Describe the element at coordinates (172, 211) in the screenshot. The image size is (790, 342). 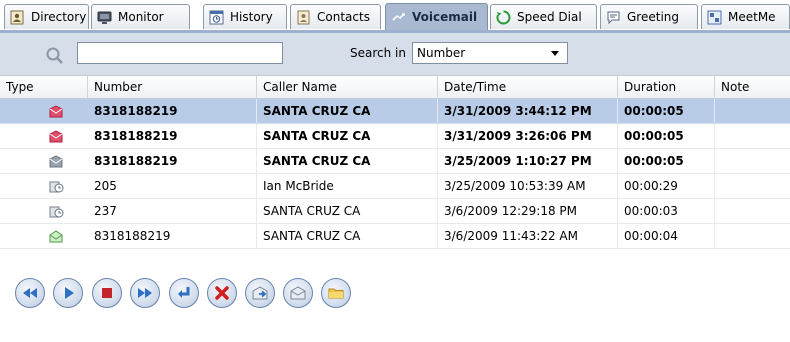
I see `number-cell: 237` at that location.